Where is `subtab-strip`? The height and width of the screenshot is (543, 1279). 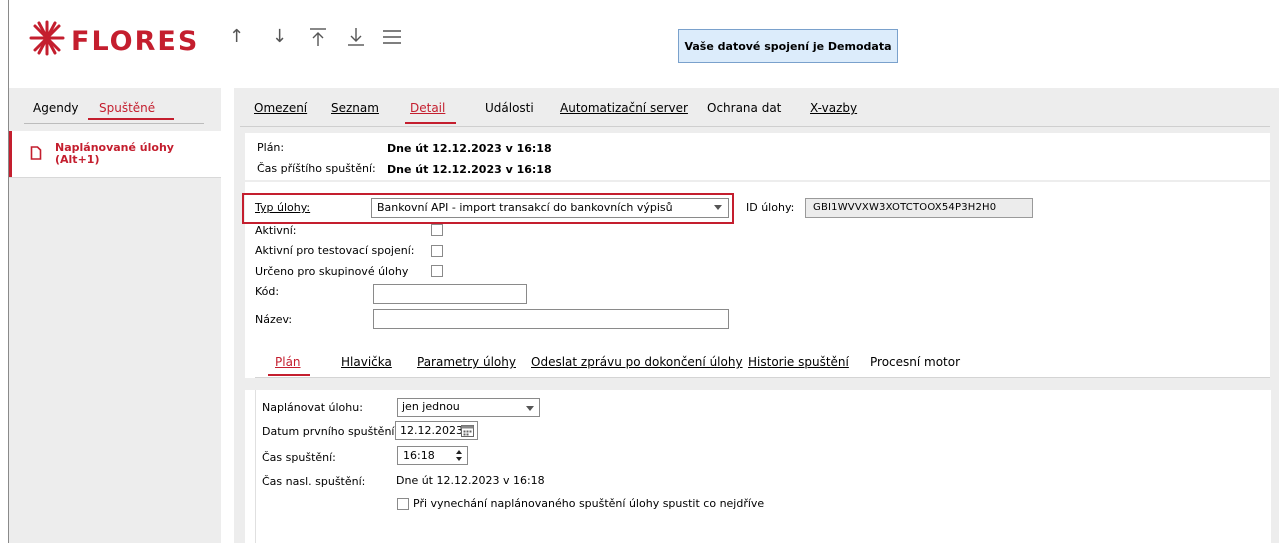 subtab-strip is located at coordinates (757, 384).